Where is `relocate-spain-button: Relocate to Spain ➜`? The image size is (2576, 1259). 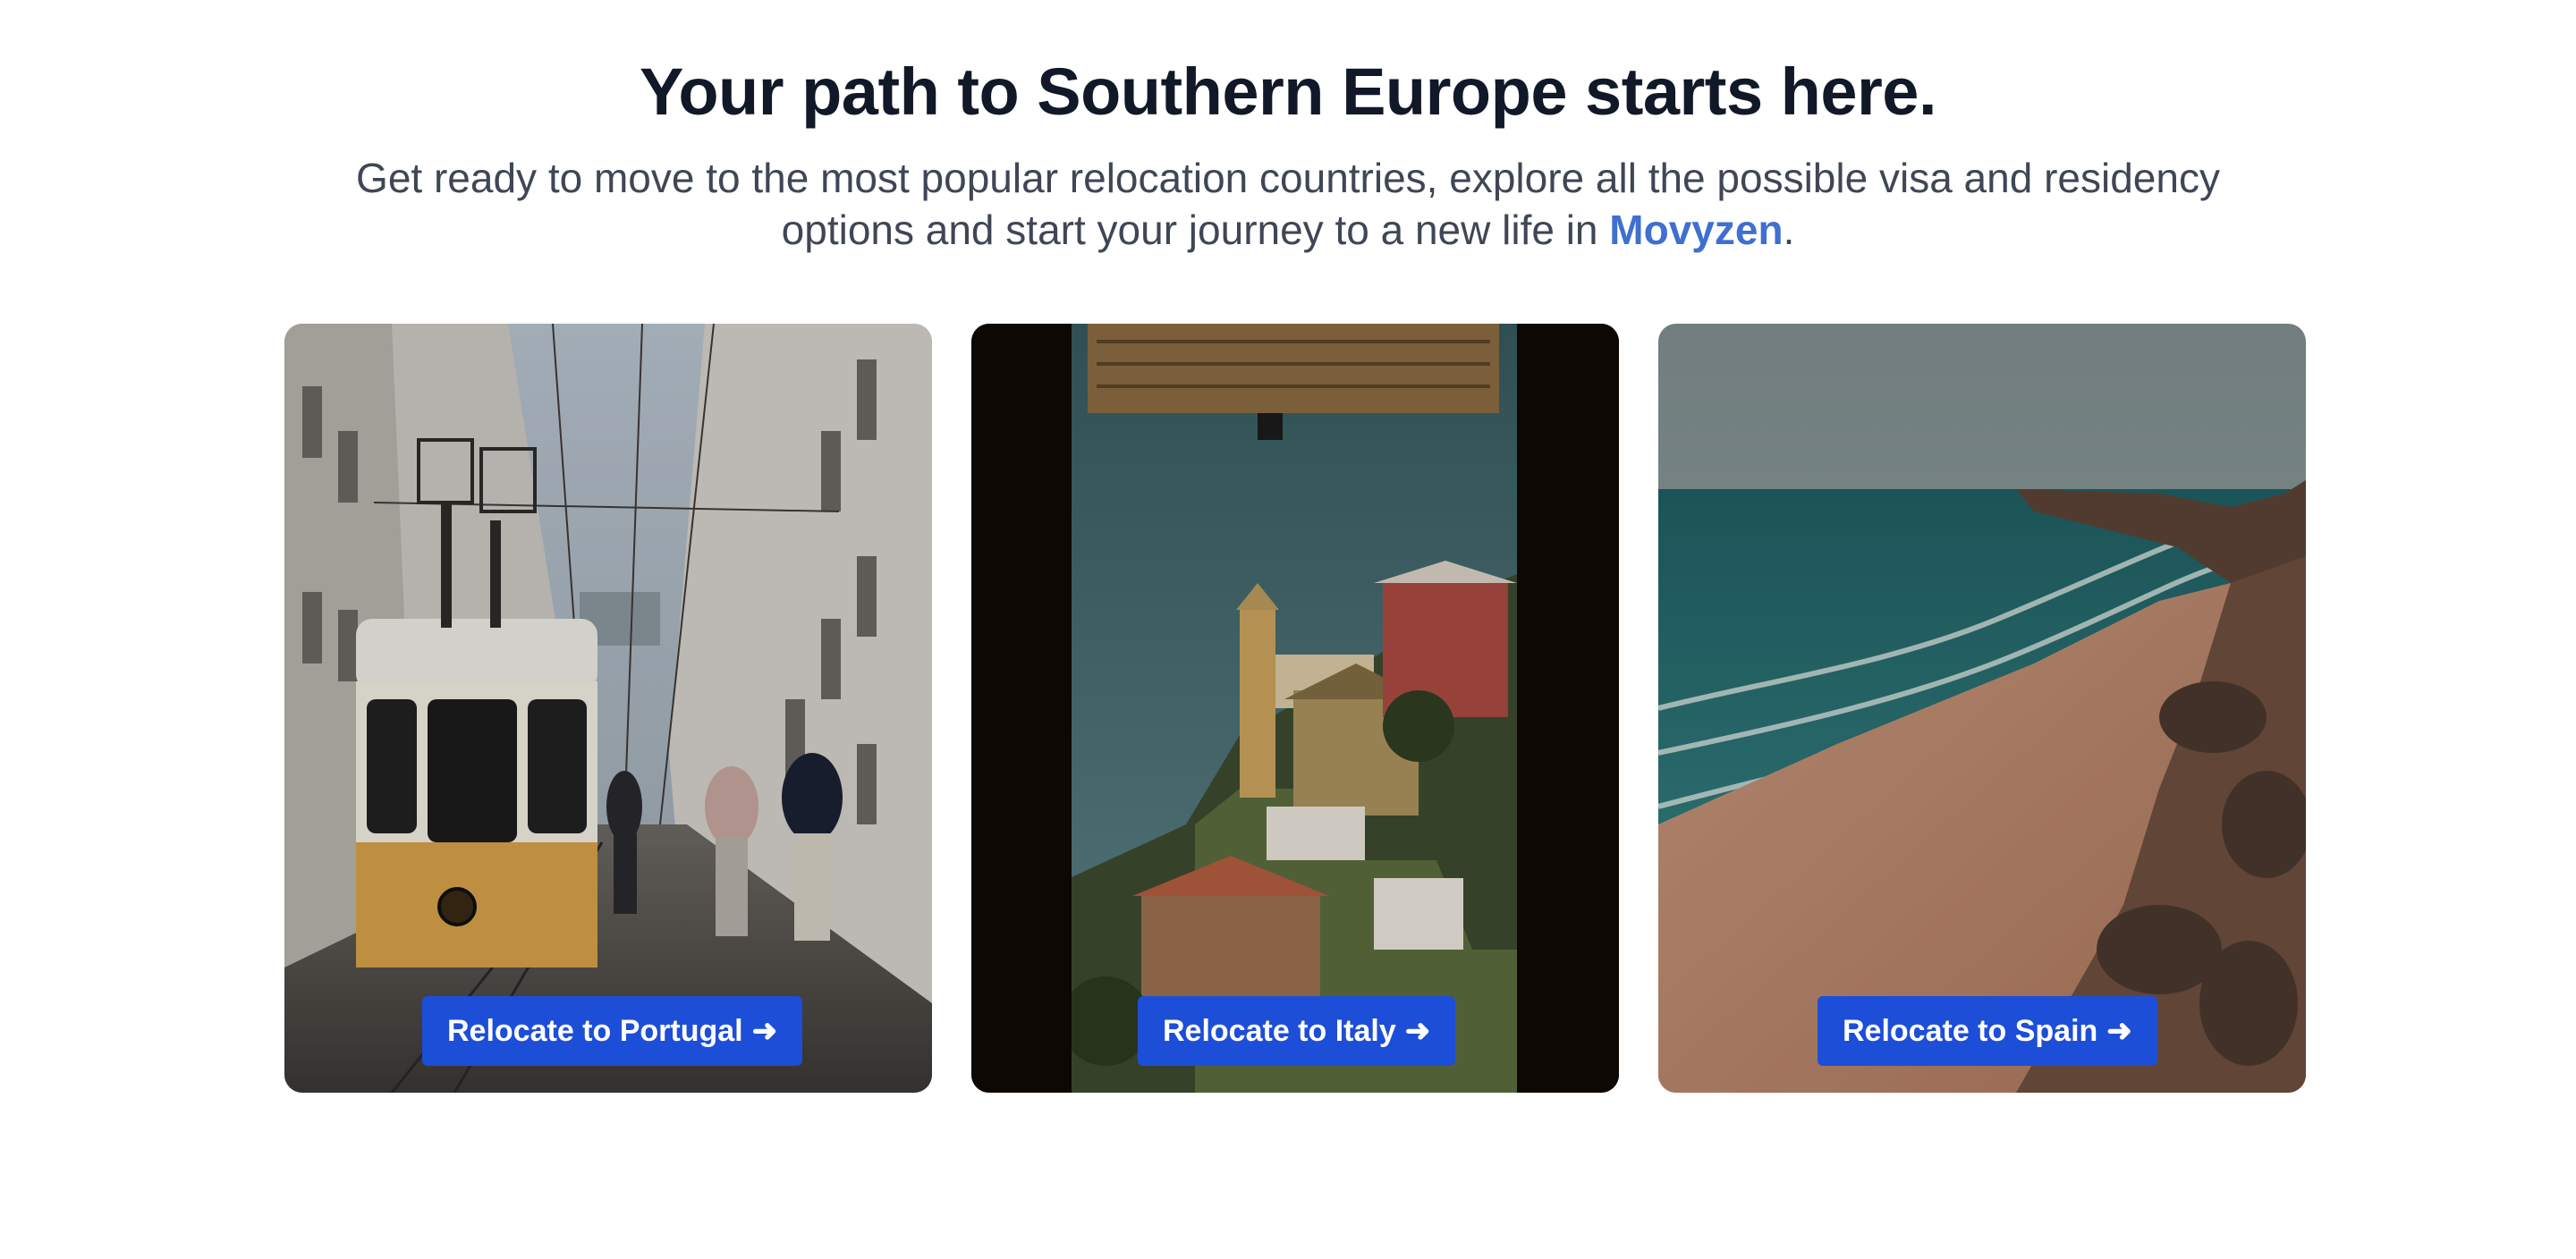 relocate-spain-button: Relocate to Spain ➜ is located at coordinates (1987, 1031).